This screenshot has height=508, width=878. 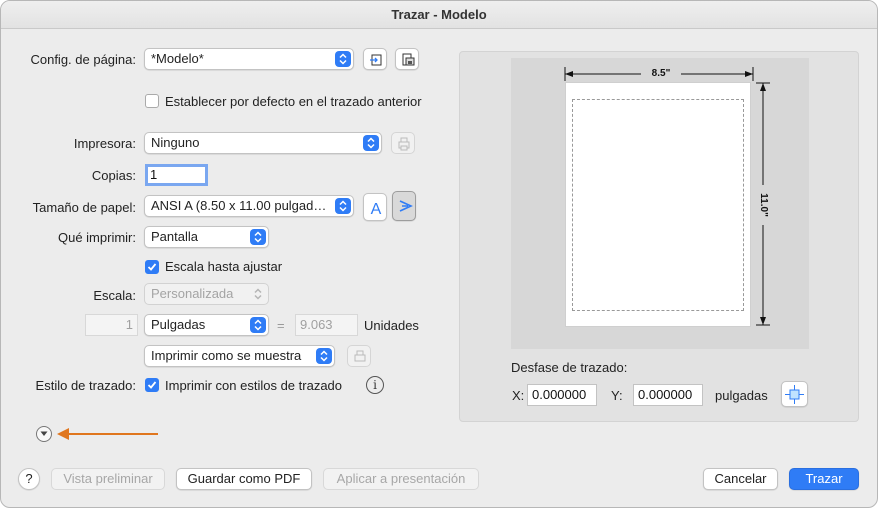 I want to click on scale-numerator-input: 1, so click(x=111, y=325).